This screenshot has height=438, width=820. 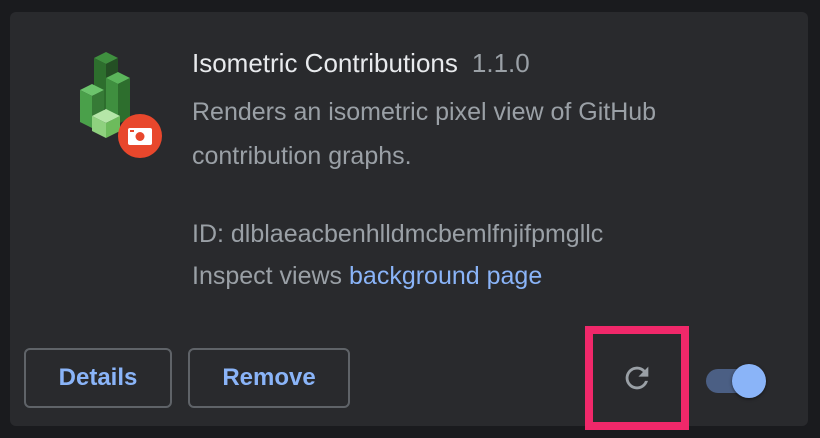 I want to click on background-page-link: background page, so click(x=445, y=276).